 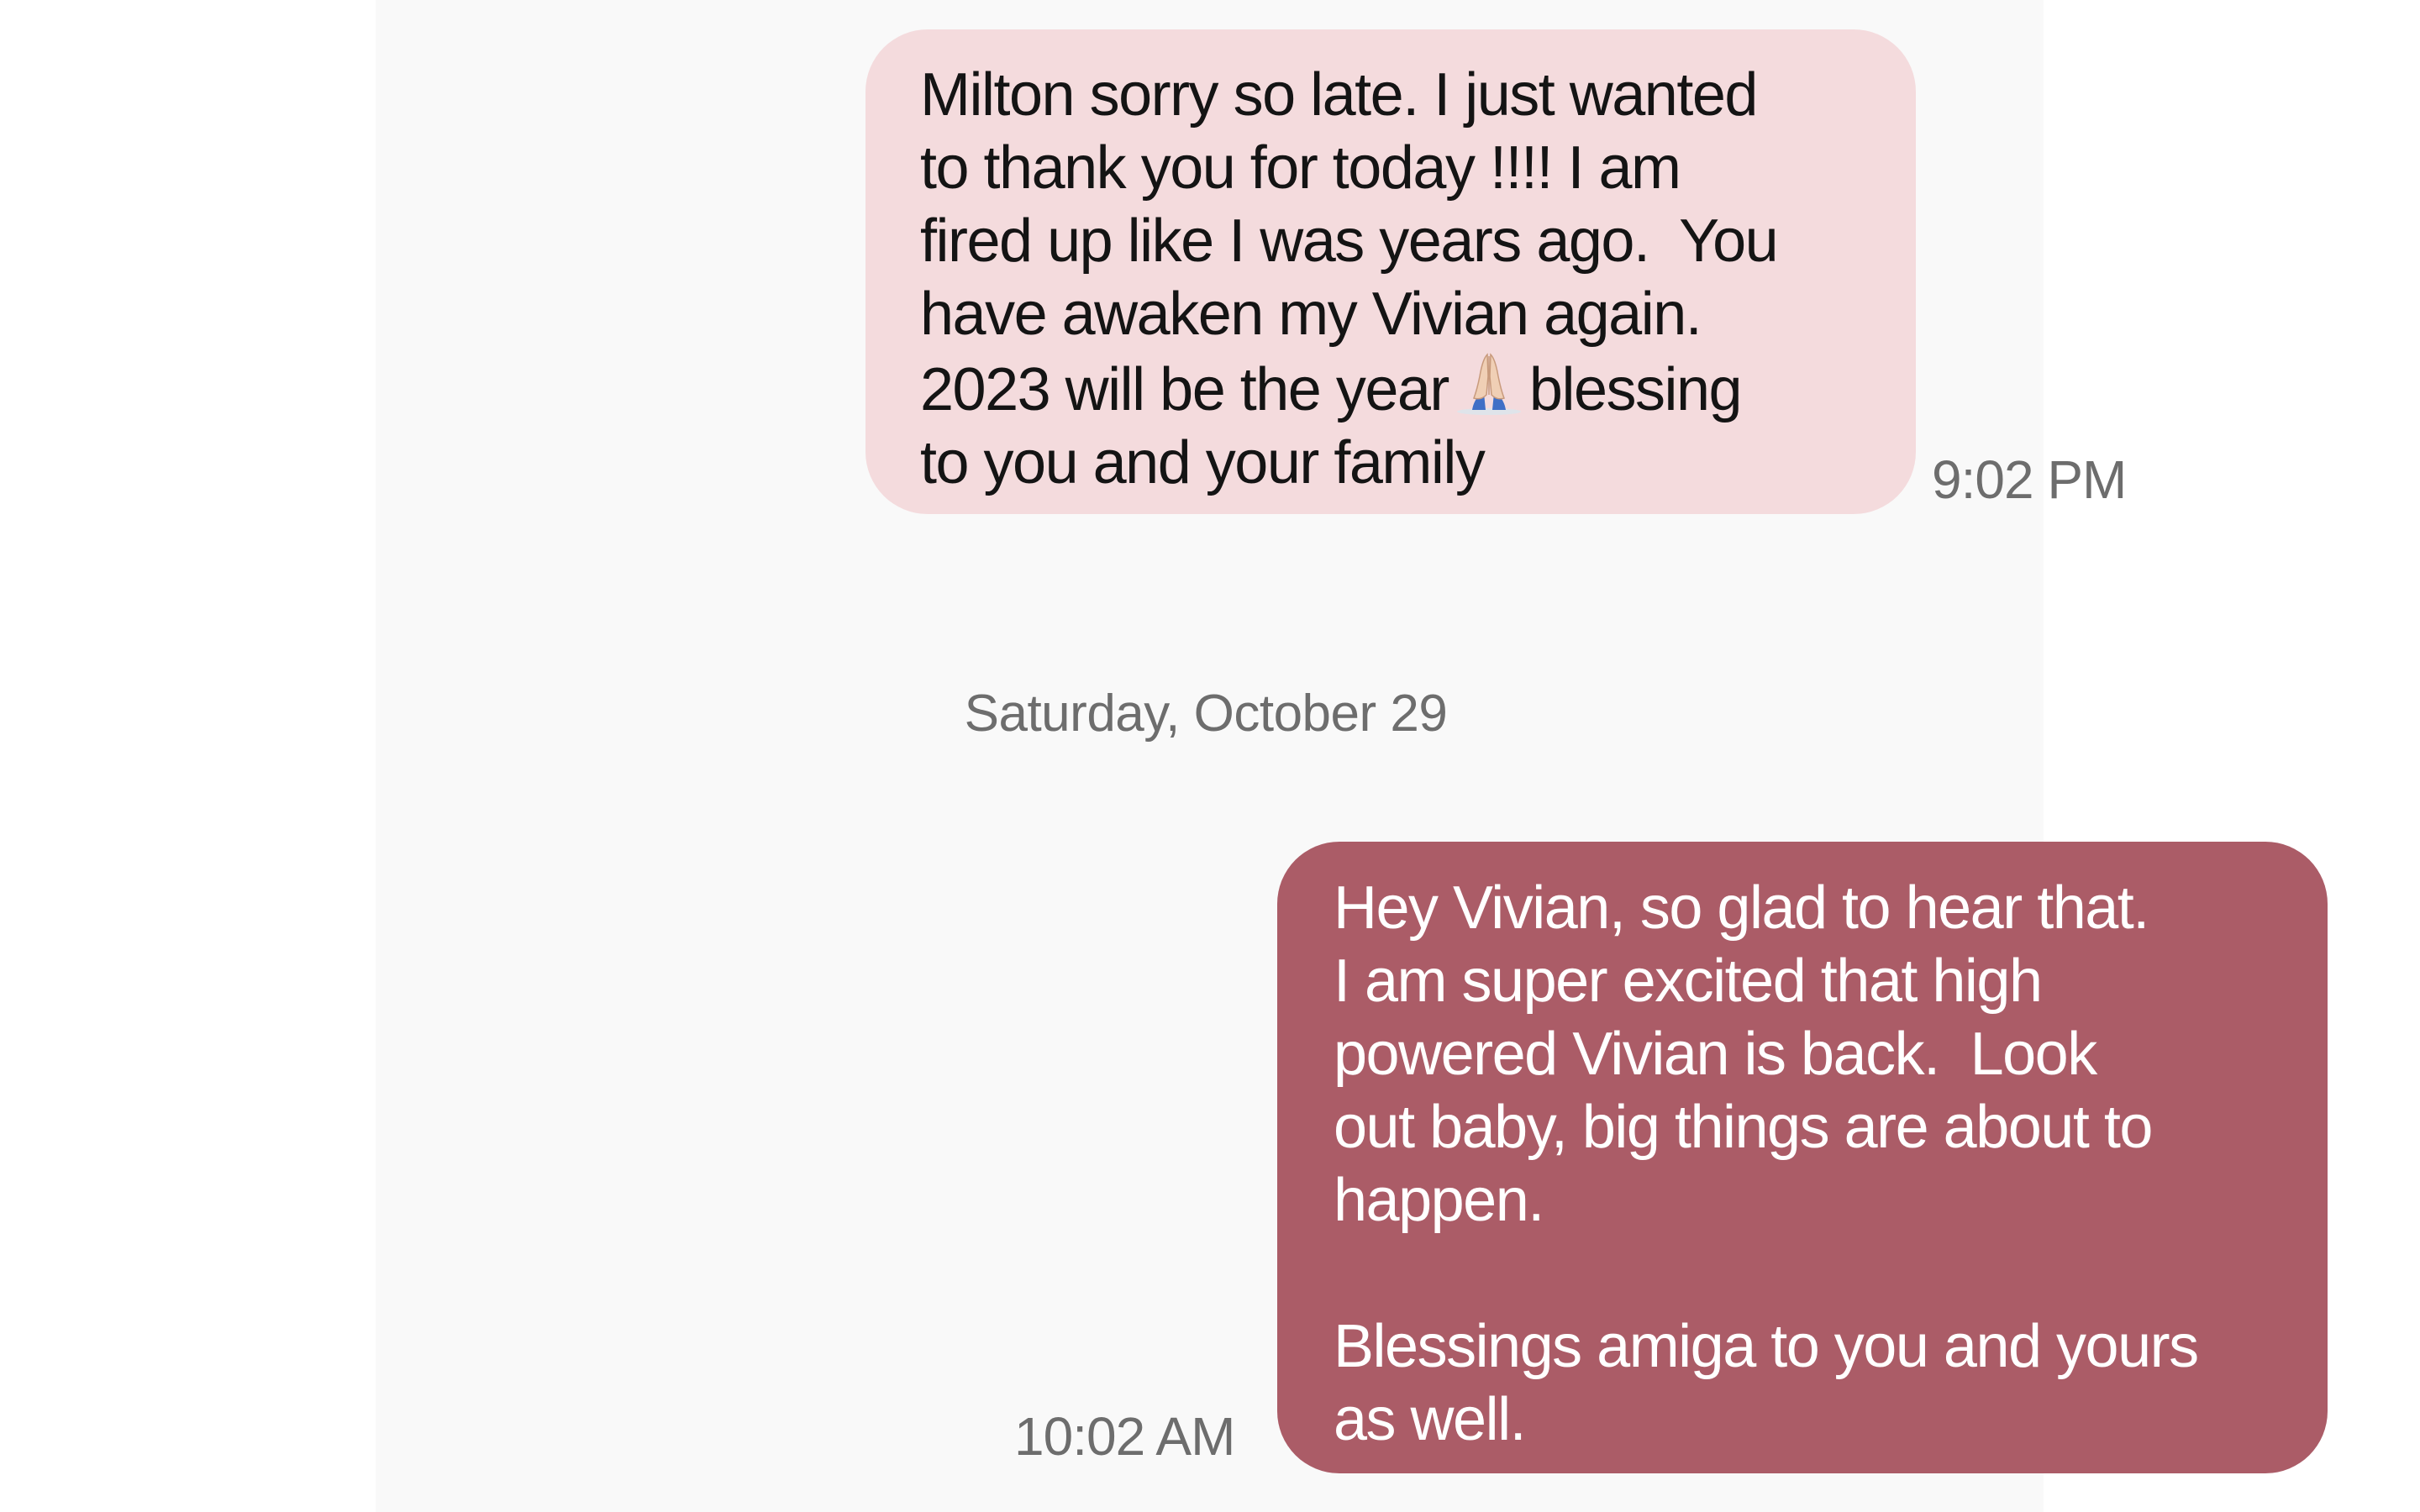 I want to click on date-separator: Saturday, October 29, so click(x=1210, y=714).